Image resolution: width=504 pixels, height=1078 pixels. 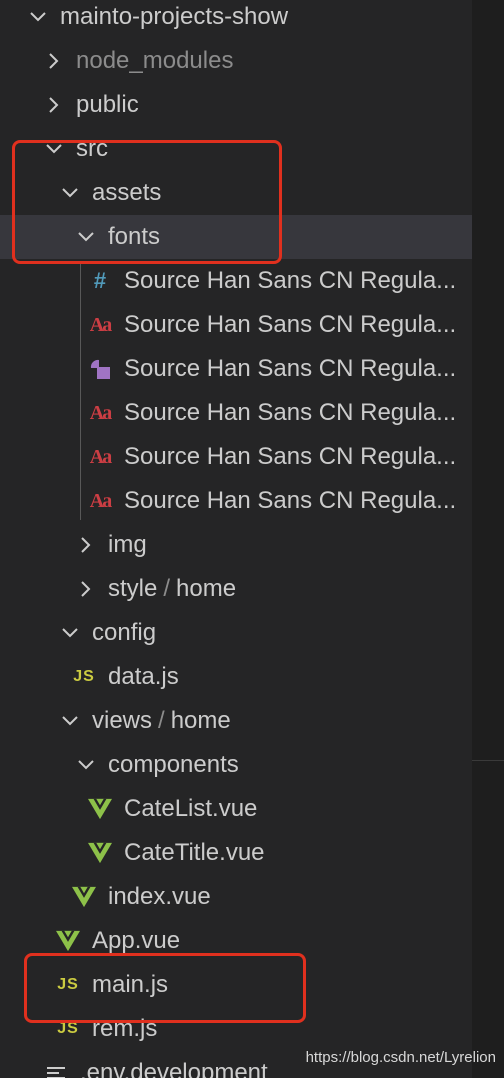 I want to click on folder-label: config, so click(x=124, y=632).